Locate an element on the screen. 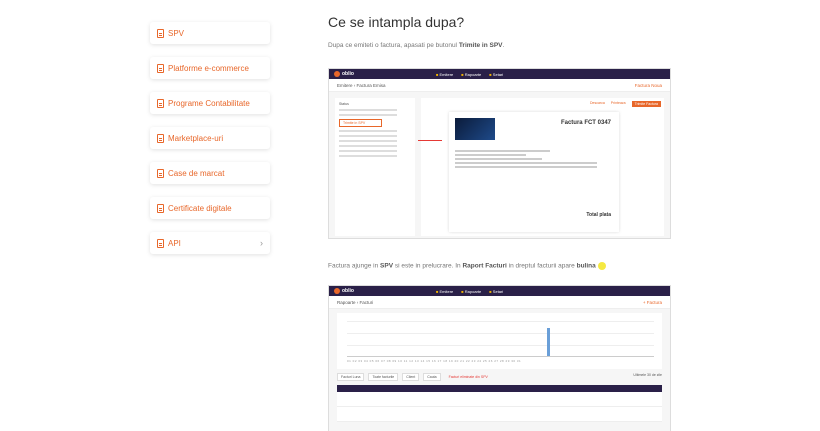 Image resolution: width=820 pixels, height=431 pixels. filter-search: Cauta is located at coordinates (432, 377).